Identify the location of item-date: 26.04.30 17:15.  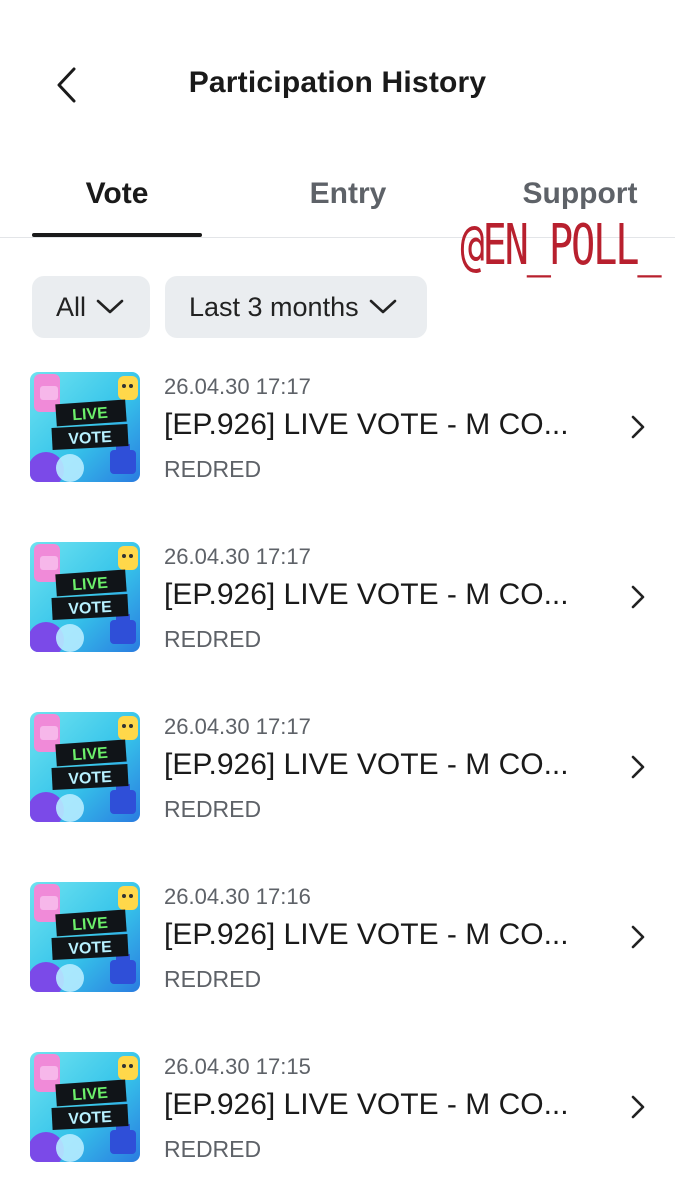
(237, 1066).